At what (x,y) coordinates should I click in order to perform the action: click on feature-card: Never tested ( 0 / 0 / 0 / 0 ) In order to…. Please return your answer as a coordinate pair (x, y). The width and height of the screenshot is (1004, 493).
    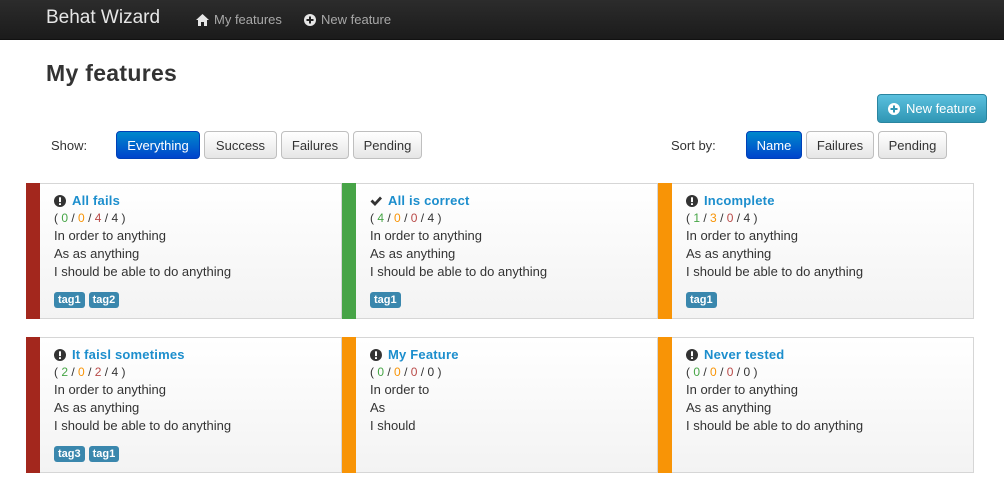
    Looking at the image, I should click on (816, 405).